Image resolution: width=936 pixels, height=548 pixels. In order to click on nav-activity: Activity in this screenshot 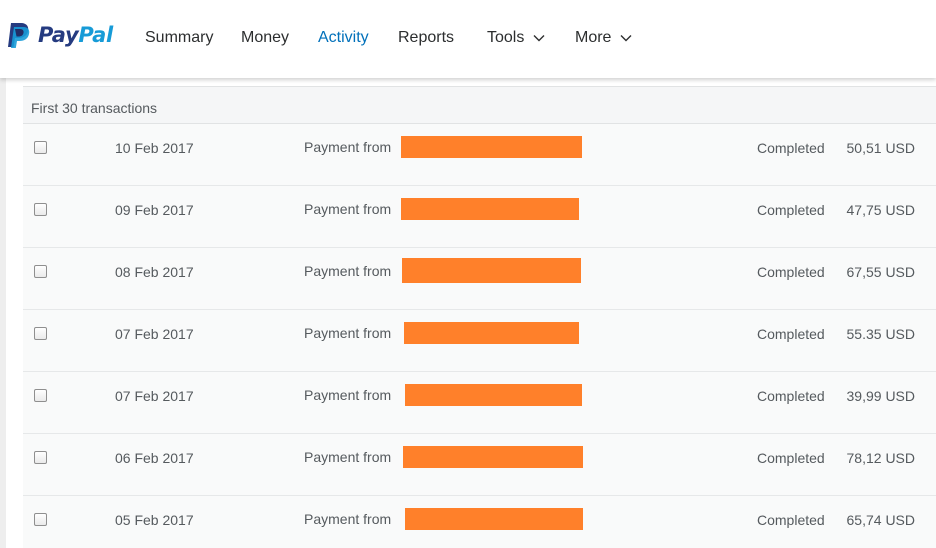, I will do `click(343, 38)`.